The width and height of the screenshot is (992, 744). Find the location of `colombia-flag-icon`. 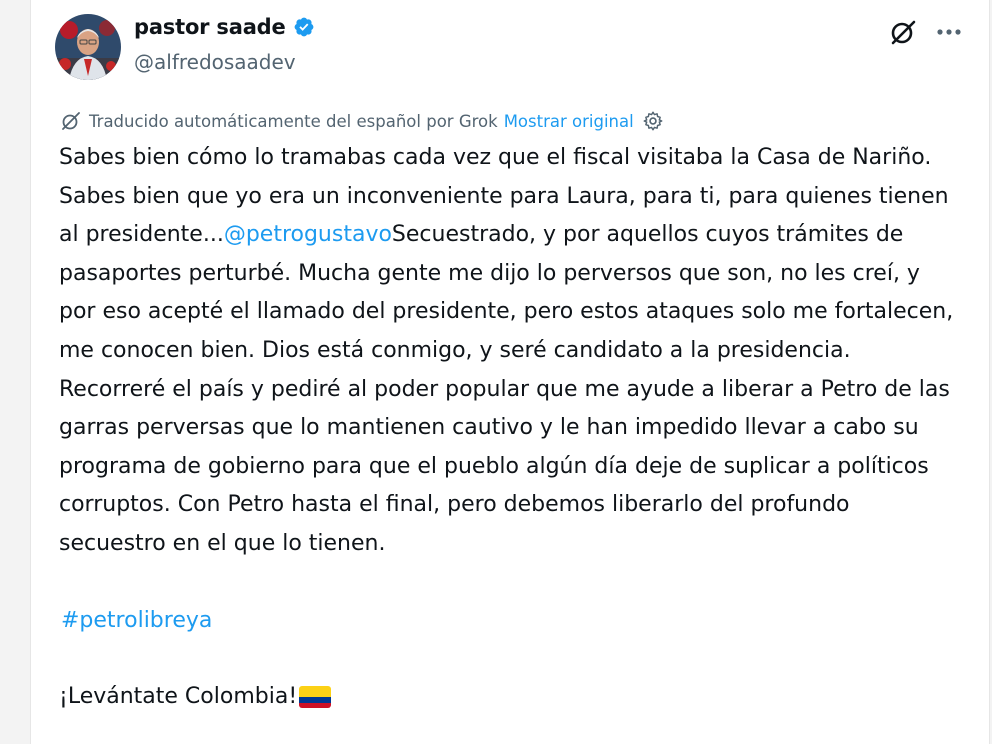

colombia-flag-icon is located at coordinates (315, 697).